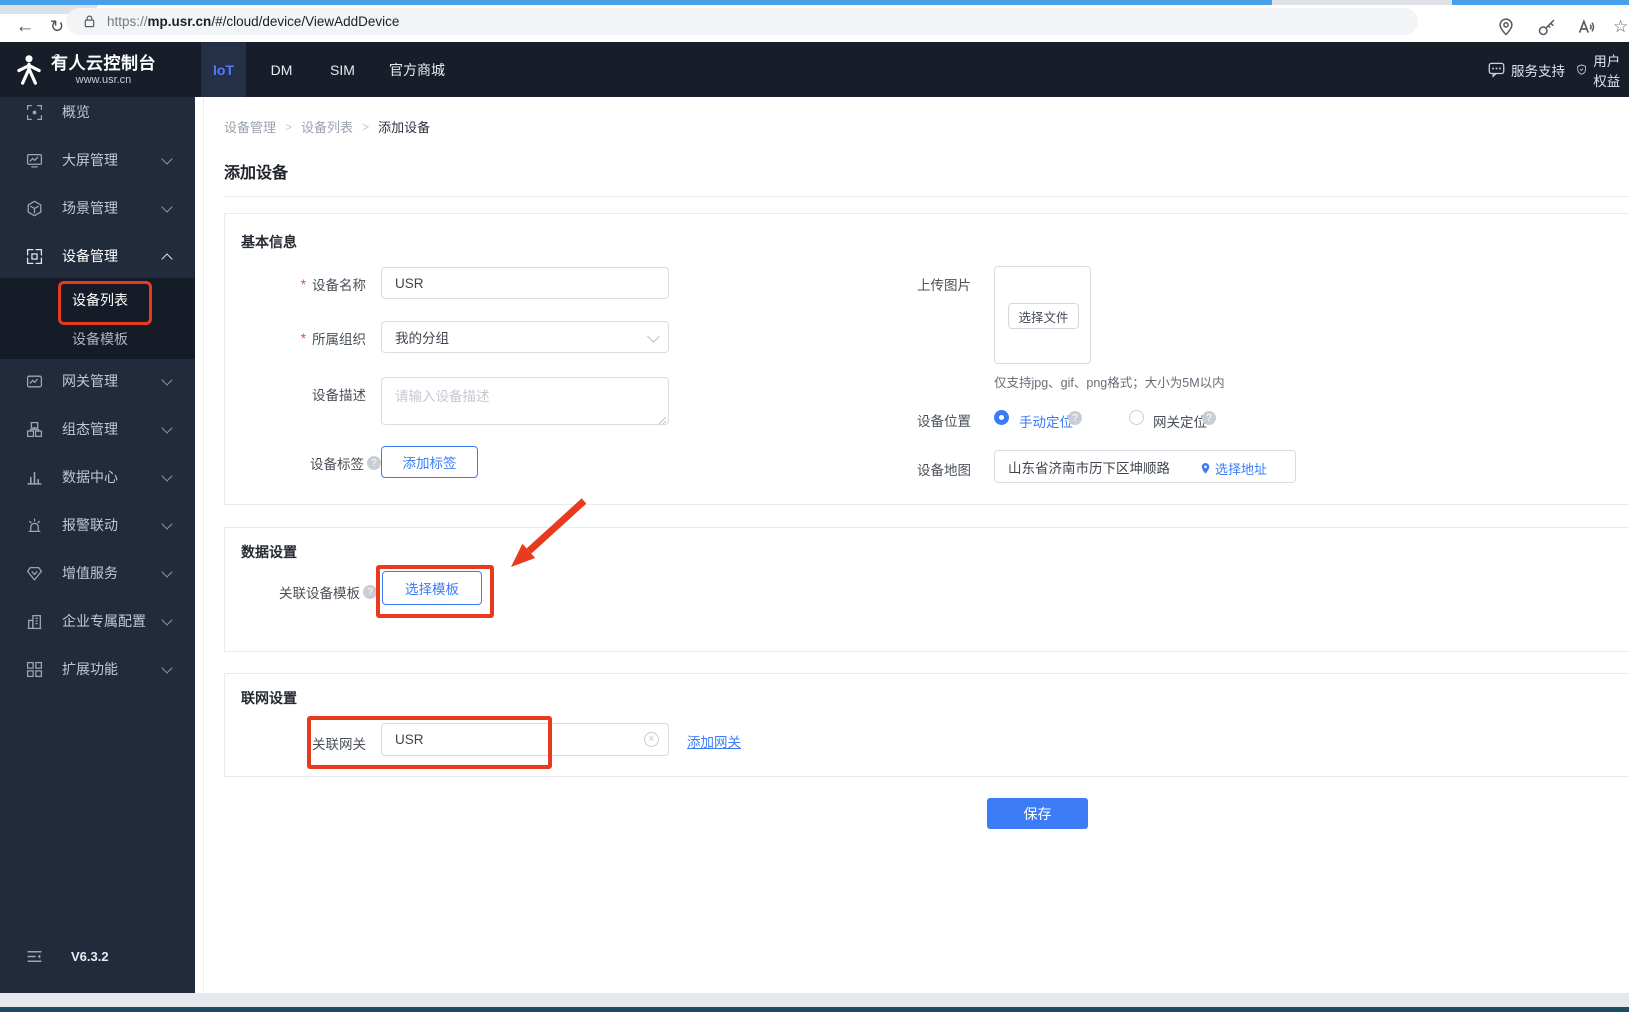  I want to click on radio-manual-location, so click(1001, 417).